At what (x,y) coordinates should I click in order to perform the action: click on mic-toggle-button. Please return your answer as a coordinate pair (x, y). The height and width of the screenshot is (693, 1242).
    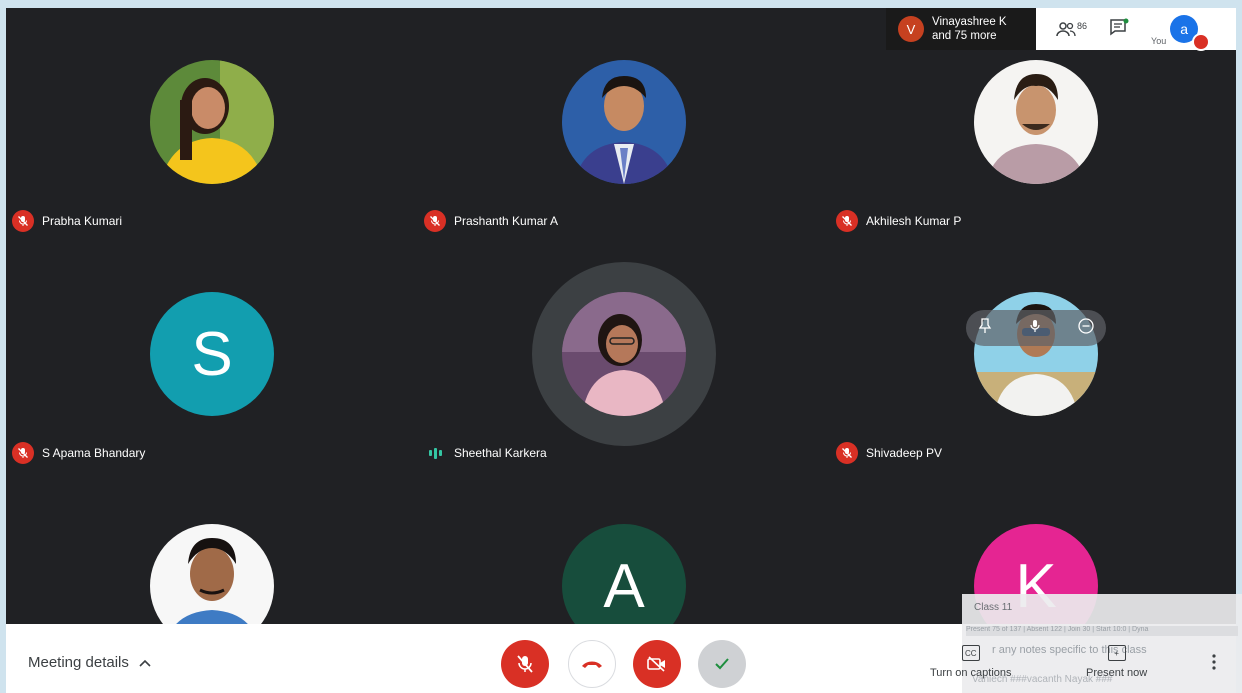
    Looking at the image, I should click on (525, 664).